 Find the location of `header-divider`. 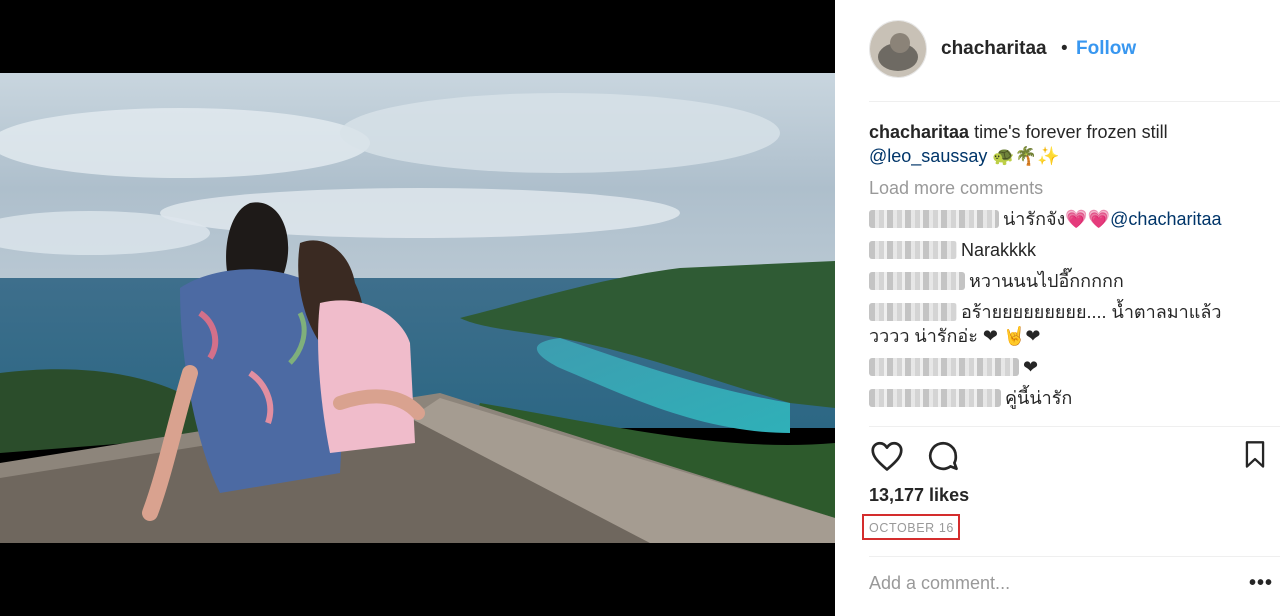

header-divider is located at coordinates (1074, 101).